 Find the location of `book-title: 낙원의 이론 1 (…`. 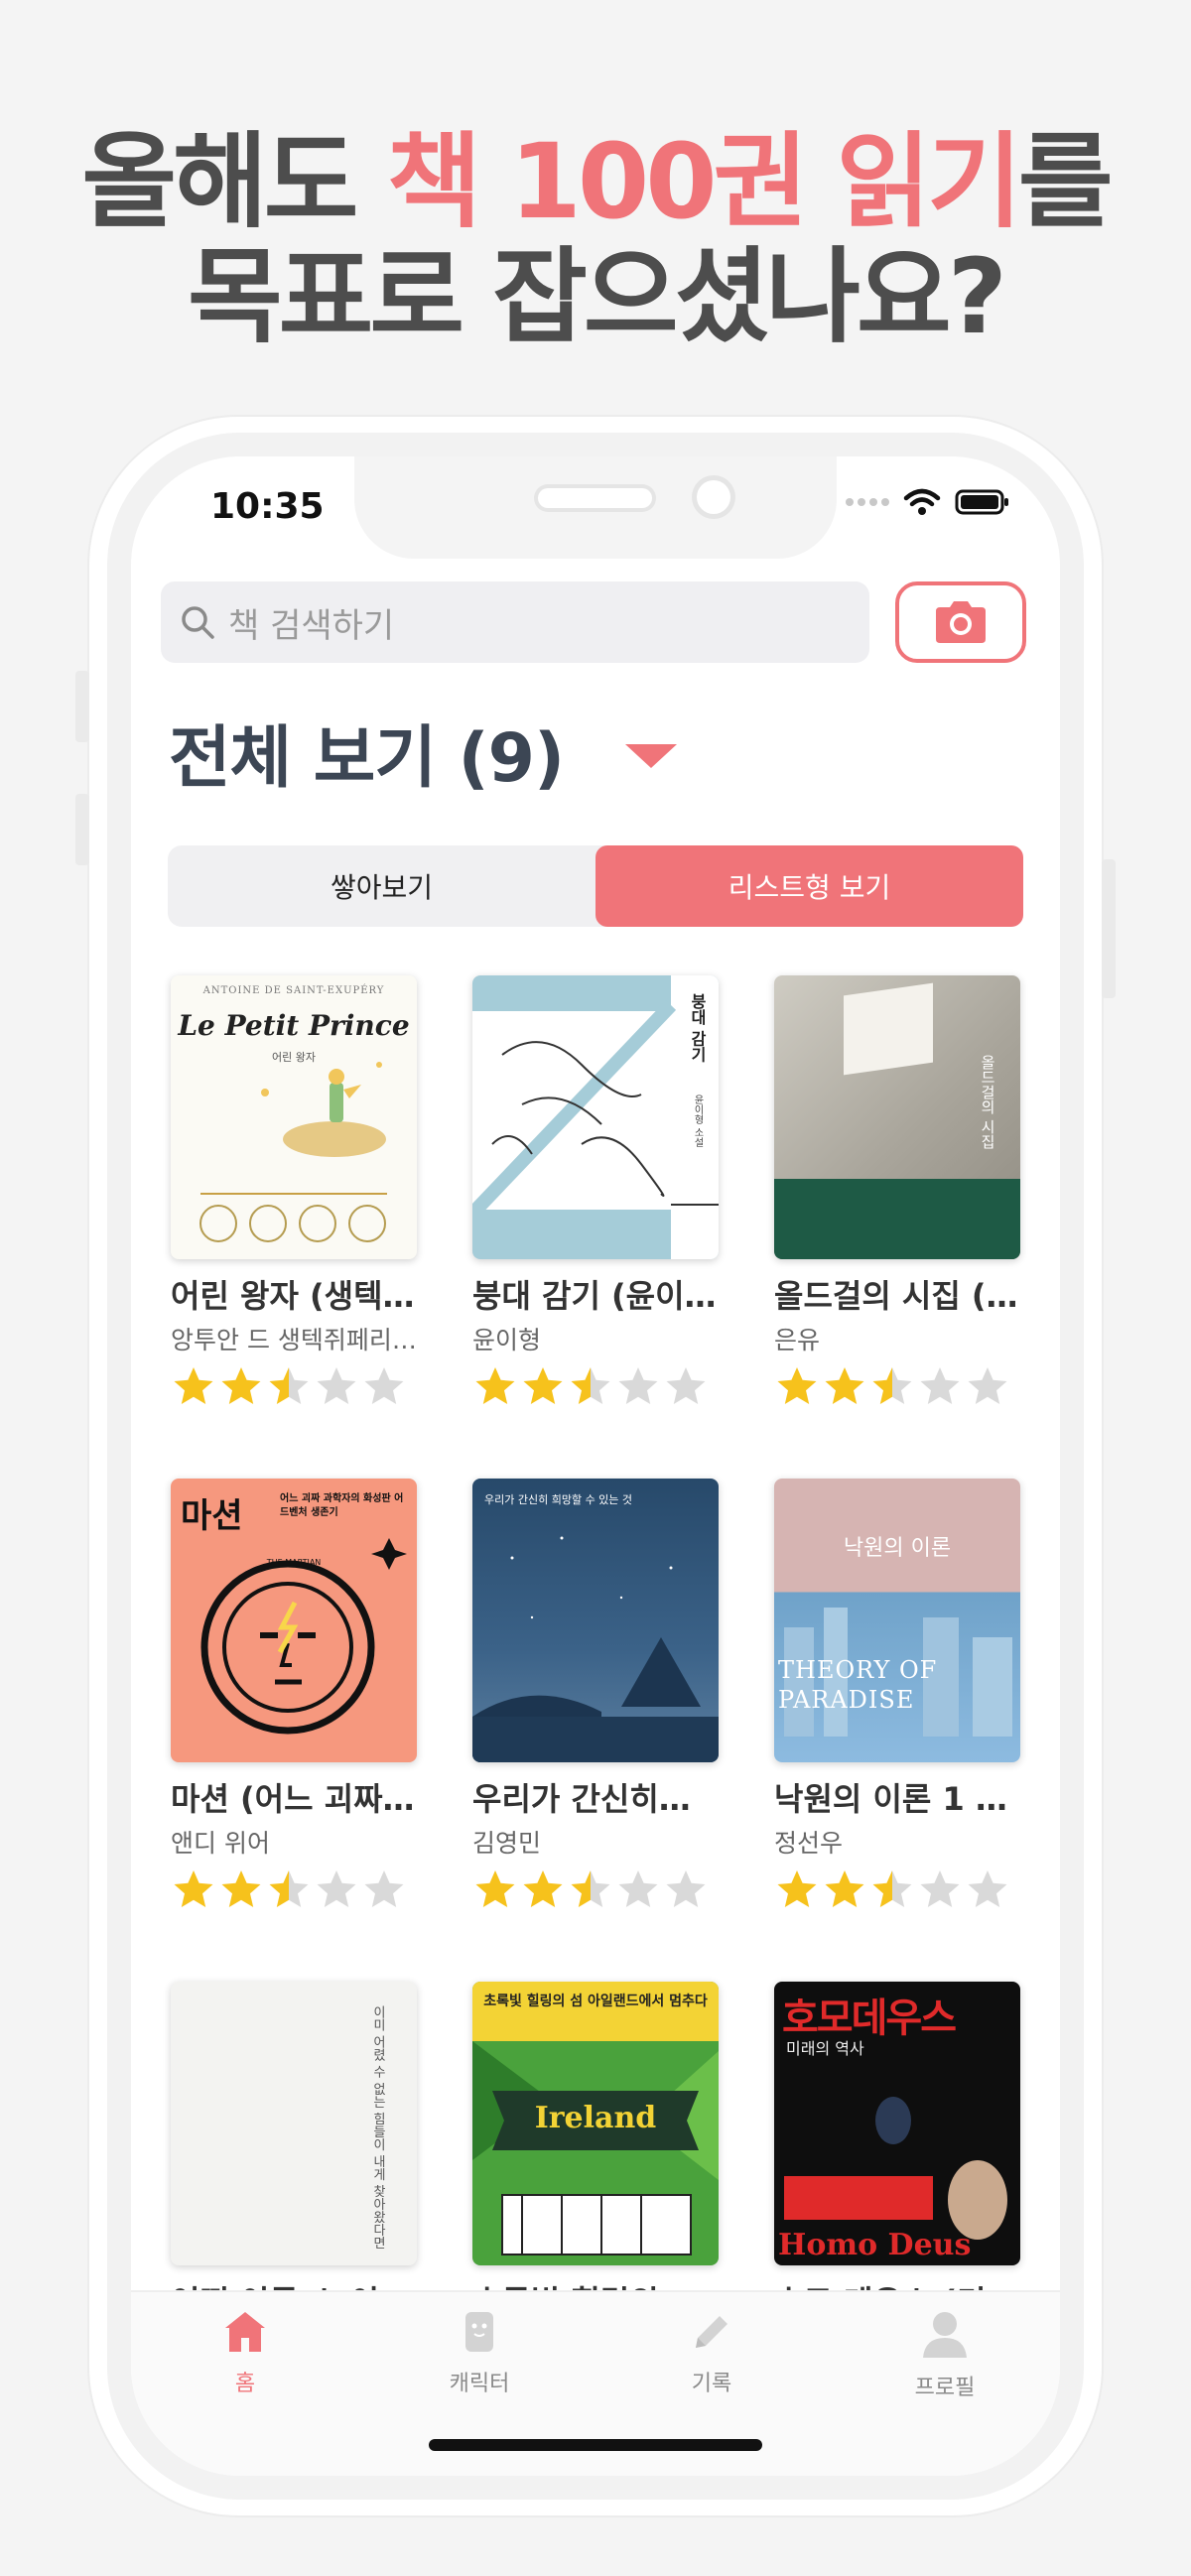

book-title: 낙원의 이론 1 (… is located at coordinates (897, 1799).